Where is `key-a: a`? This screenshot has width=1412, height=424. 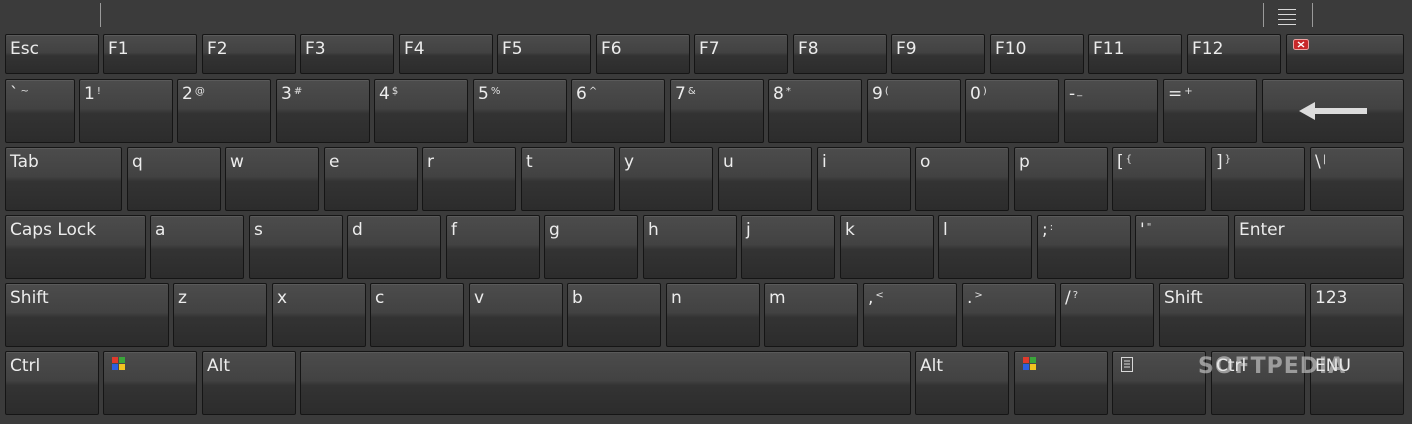
key-a: a is located at coordinates (197, 247).